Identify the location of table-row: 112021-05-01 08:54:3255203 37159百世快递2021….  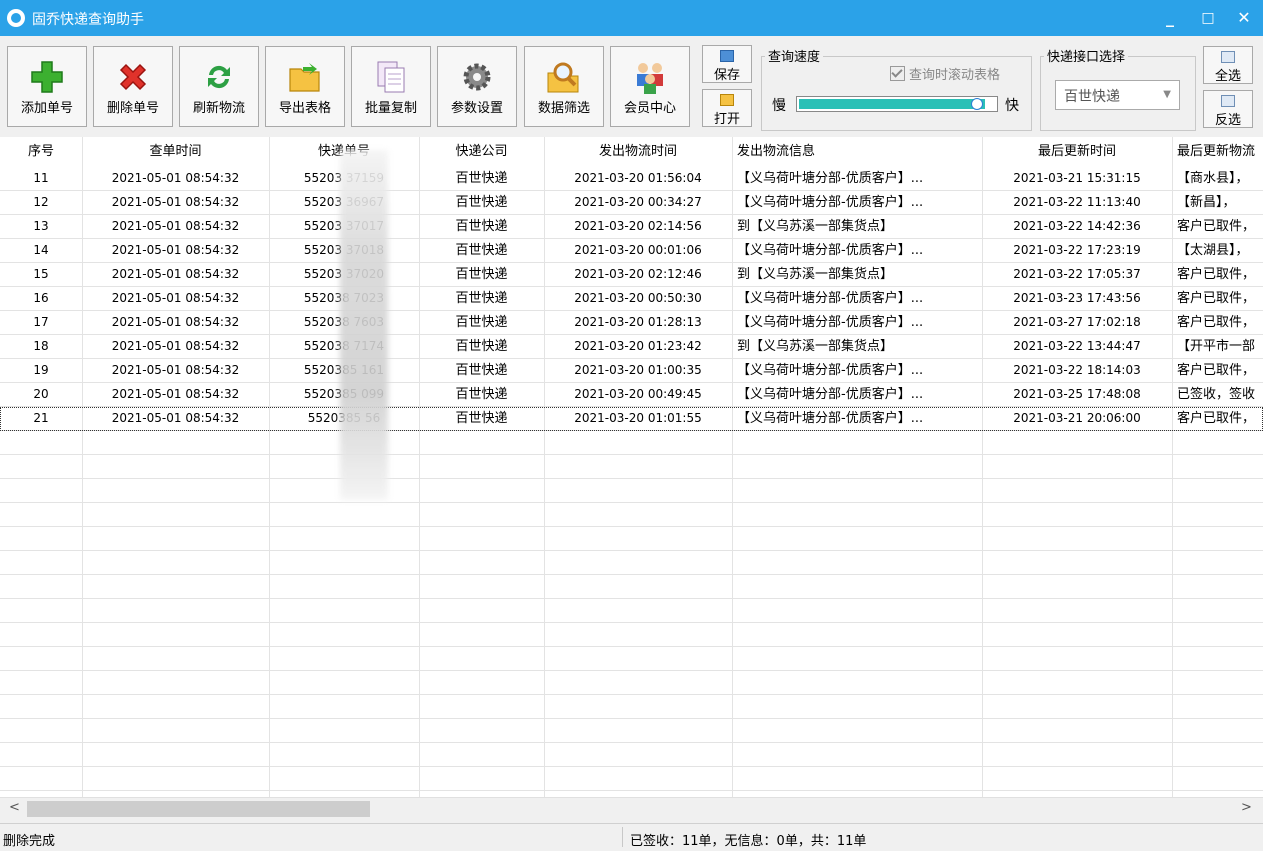
(631, 179).